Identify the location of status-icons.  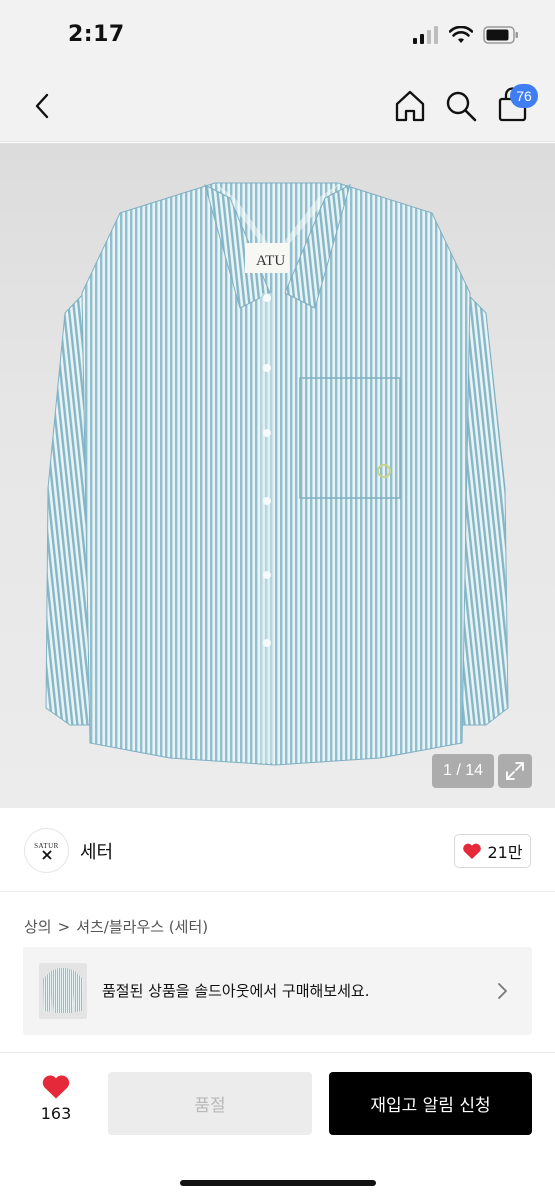
(466, 35).